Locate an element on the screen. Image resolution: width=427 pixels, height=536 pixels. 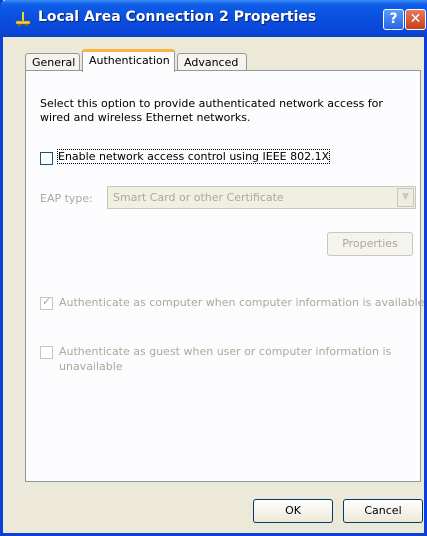
auth-as-guest-label-line2: unavailable is located at coordinates (91, 366).